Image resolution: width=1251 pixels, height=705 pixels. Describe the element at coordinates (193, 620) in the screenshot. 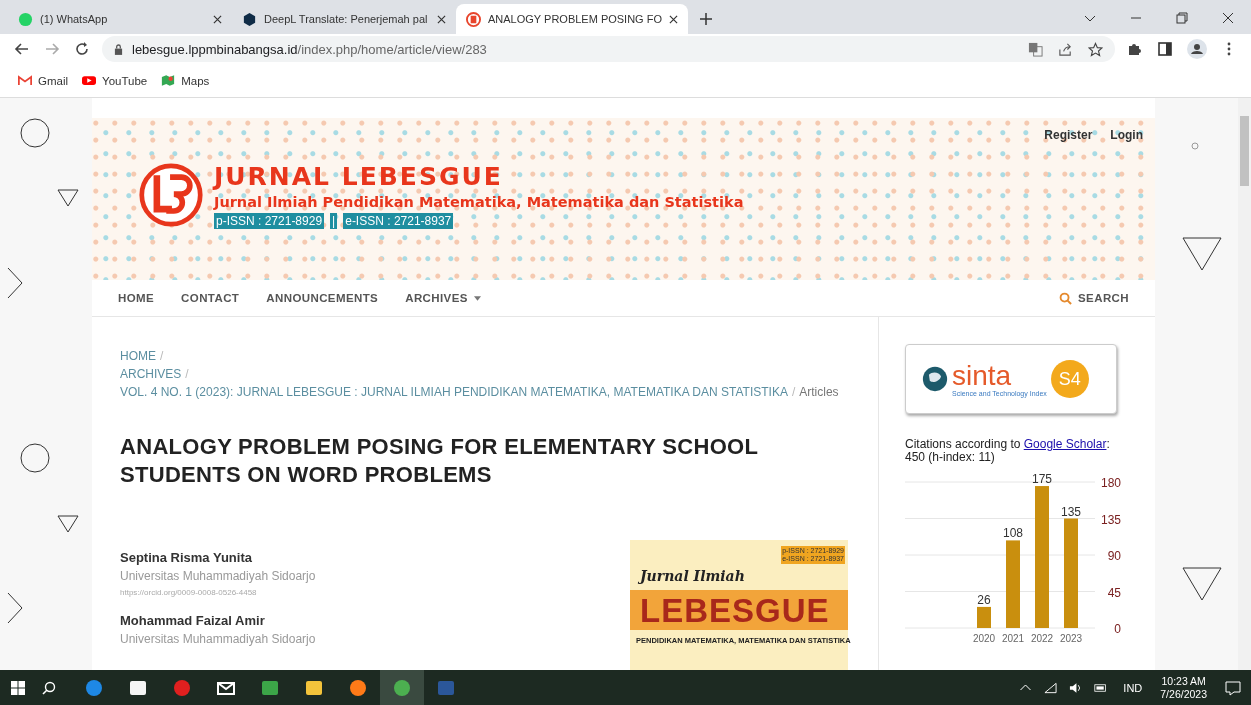

I see `author-name: Mohammad Faizal Amir` at that location.